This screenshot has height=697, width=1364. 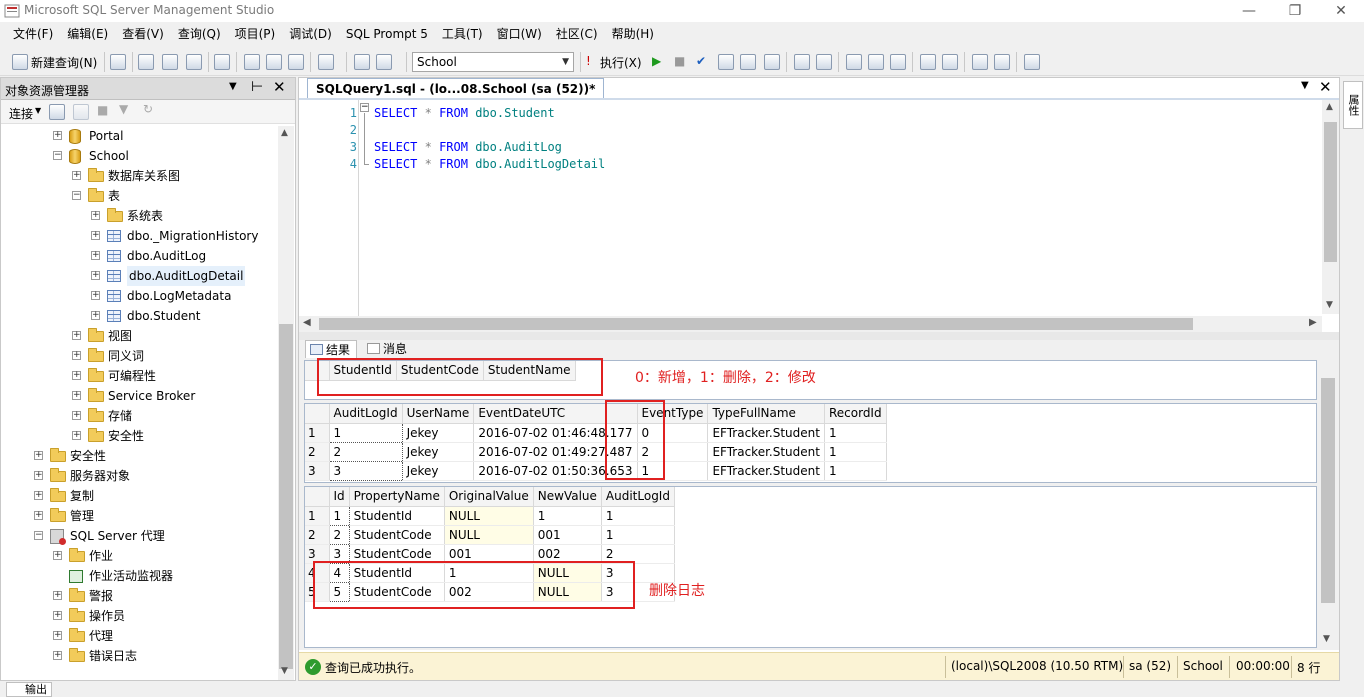 I want to click on output-tab: 输出, so click(x=29, y=689).